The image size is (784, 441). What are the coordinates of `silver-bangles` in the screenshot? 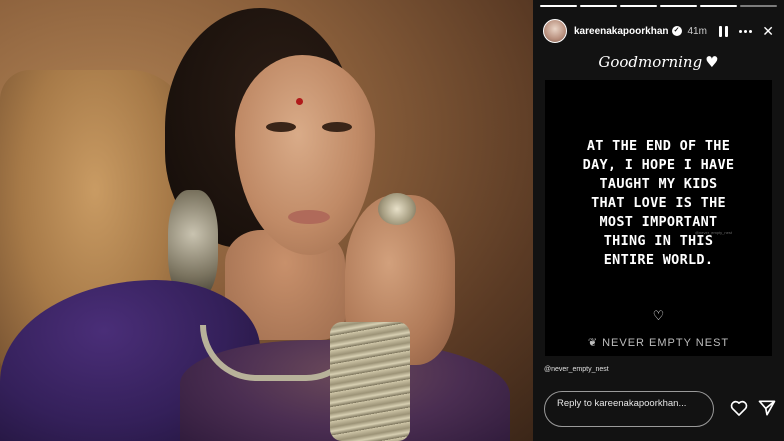 It's located at (370, 381).